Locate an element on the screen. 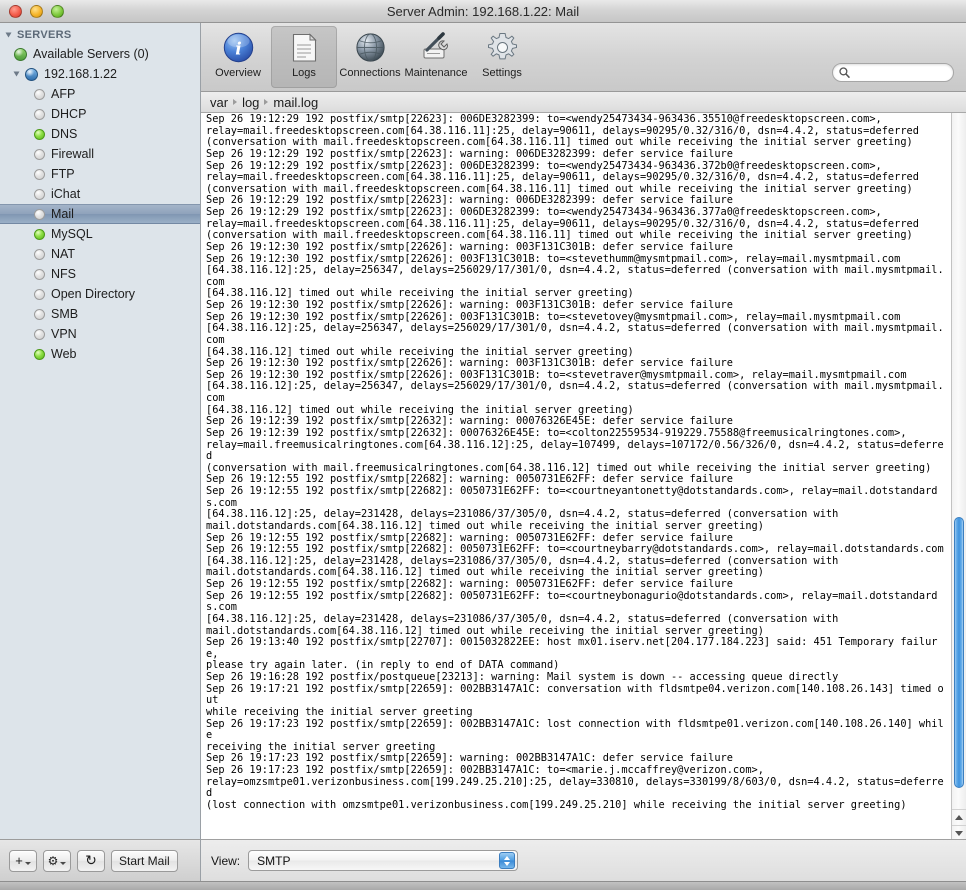 The height and width of the screenshot is (890, 966). toolbar-item-label: Maintenance is located at coordinates (436, 73).